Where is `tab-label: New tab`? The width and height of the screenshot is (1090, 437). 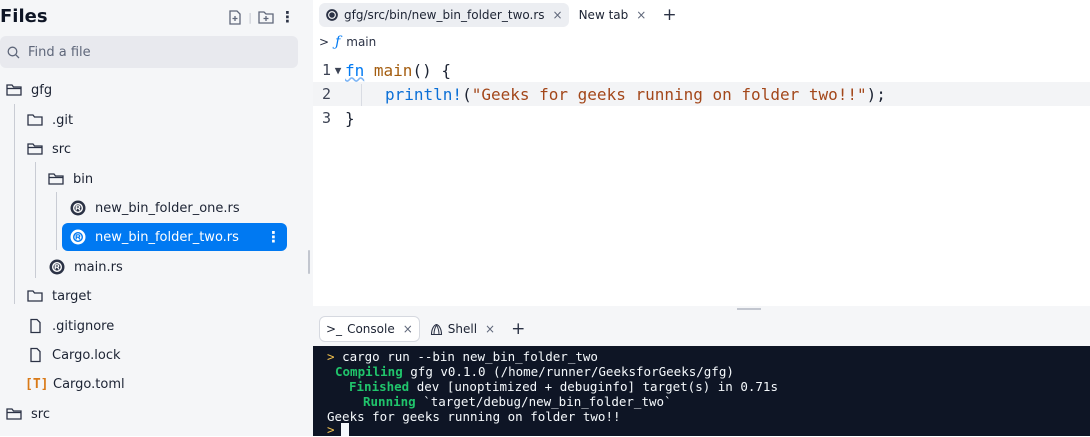 tab-label: New tab is located at coordinates (603, 15).